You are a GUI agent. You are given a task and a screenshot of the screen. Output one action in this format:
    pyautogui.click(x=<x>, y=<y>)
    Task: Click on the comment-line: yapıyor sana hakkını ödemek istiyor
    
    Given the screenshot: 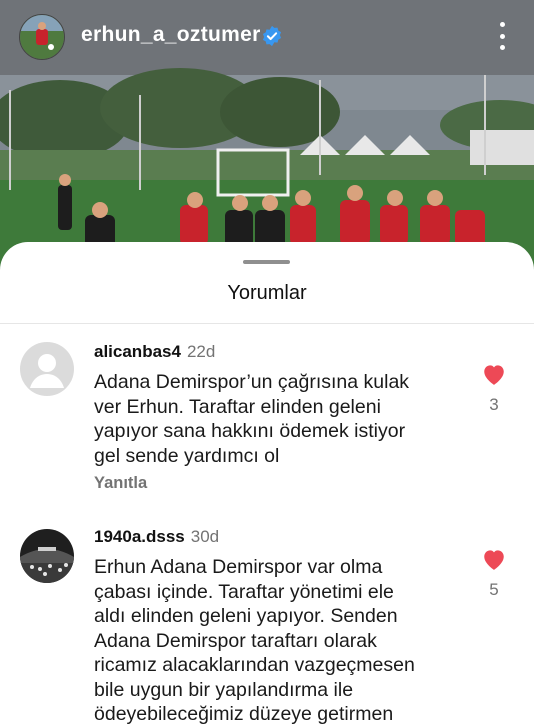 What is the action you would take?
    pyautogui.click(x=250, y=431)
    